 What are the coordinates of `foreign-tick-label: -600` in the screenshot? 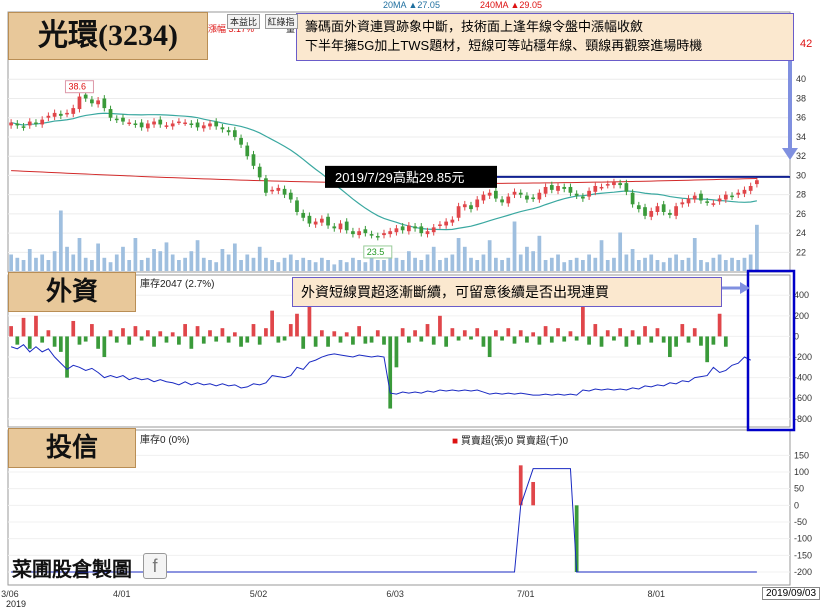 It's located at (803, 398).